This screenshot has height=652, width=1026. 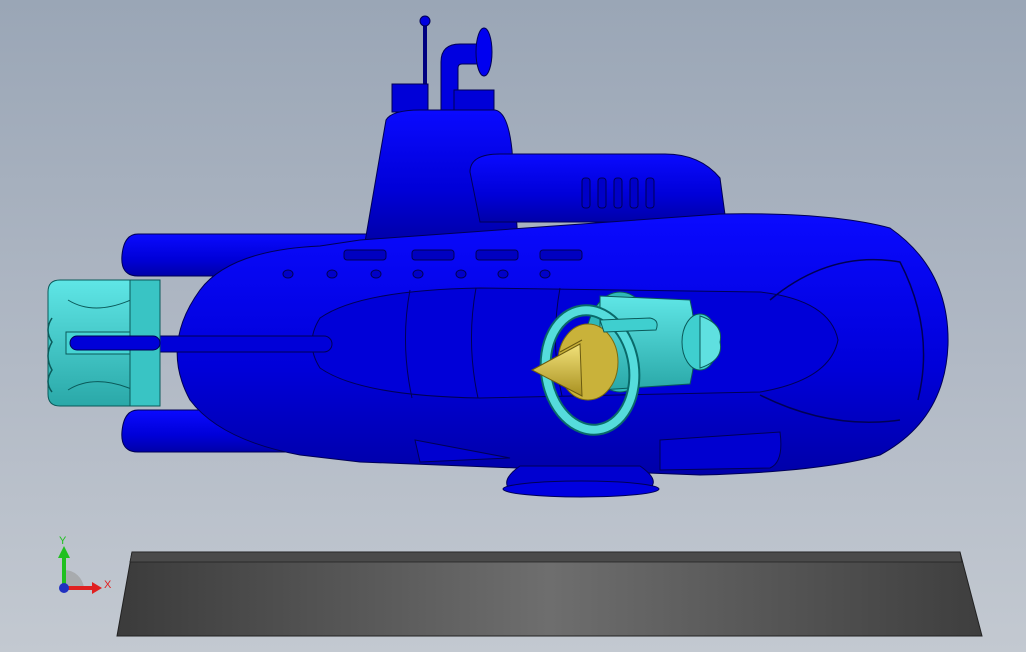 I want to click on mast-block-left, so click(x=410, y=98).